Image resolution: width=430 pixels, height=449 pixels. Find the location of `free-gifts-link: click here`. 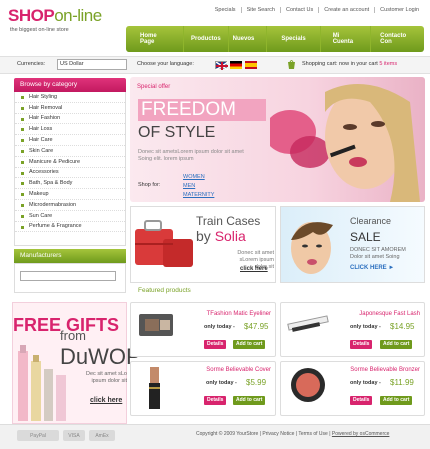

free-gifts-link: click here is located at coordinates (106, 400).